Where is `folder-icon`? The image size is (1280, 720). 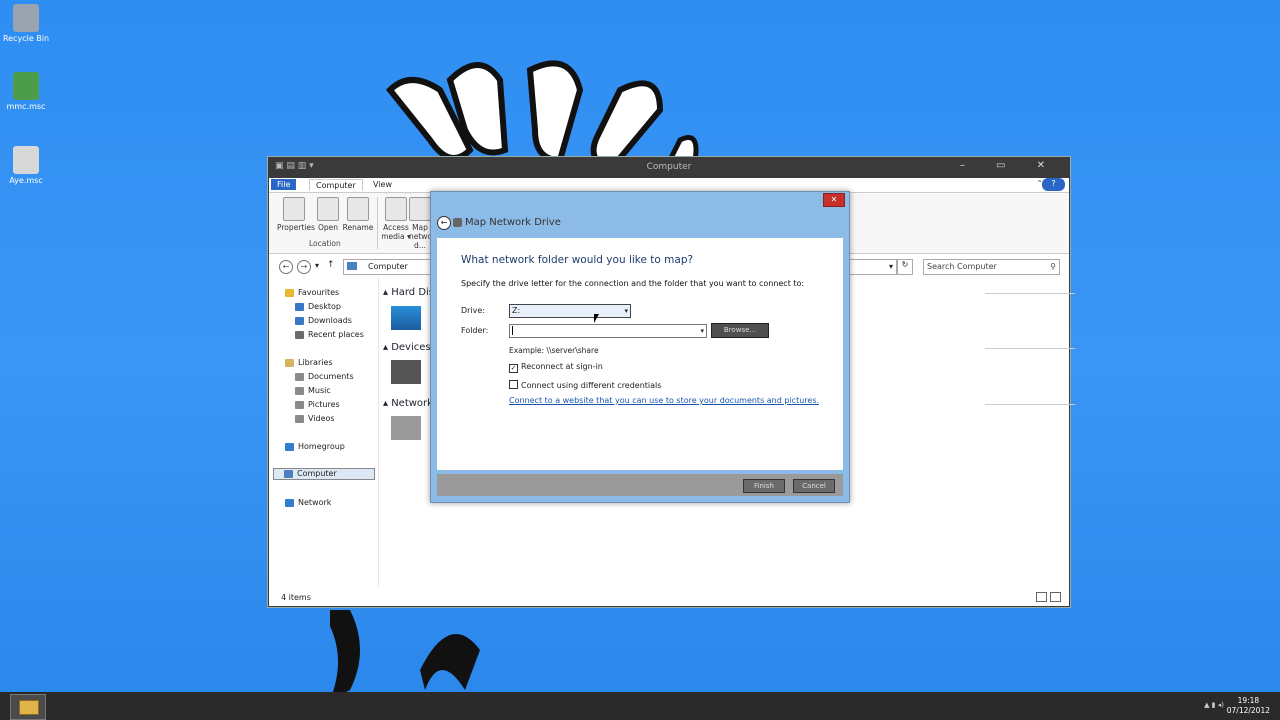
folder-icon is located at coordinates (29, 707).